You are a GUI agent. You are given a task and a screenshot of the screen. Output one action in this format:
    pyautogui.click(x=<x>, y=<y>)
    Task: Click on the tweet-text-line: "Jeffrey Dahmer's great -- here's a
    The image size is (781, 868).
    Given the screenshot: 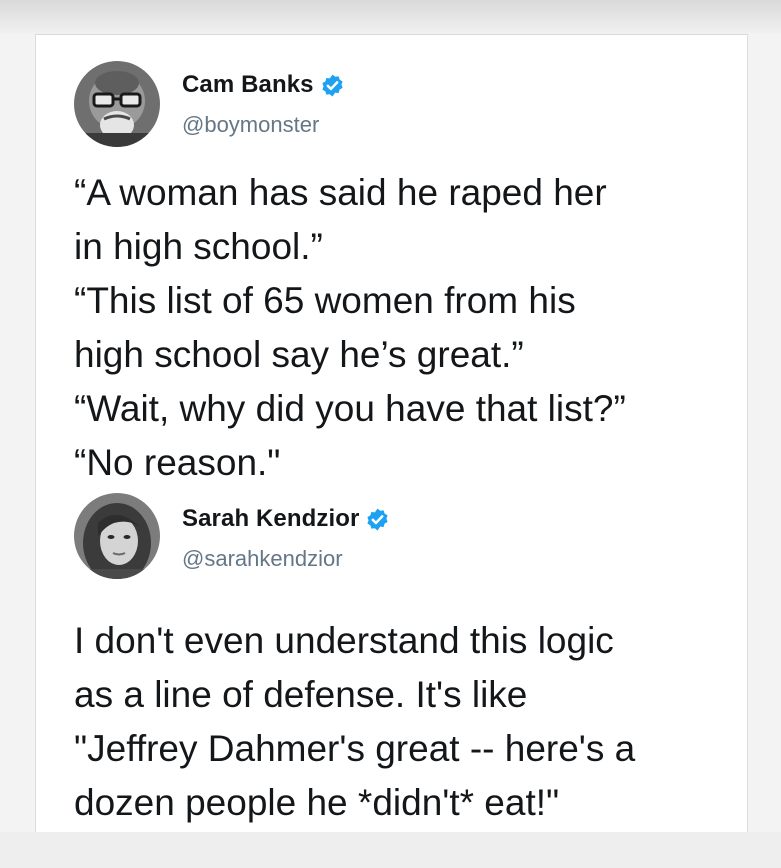 What is the action you would take?
    pyautogui.click(x=355, y=748)
    